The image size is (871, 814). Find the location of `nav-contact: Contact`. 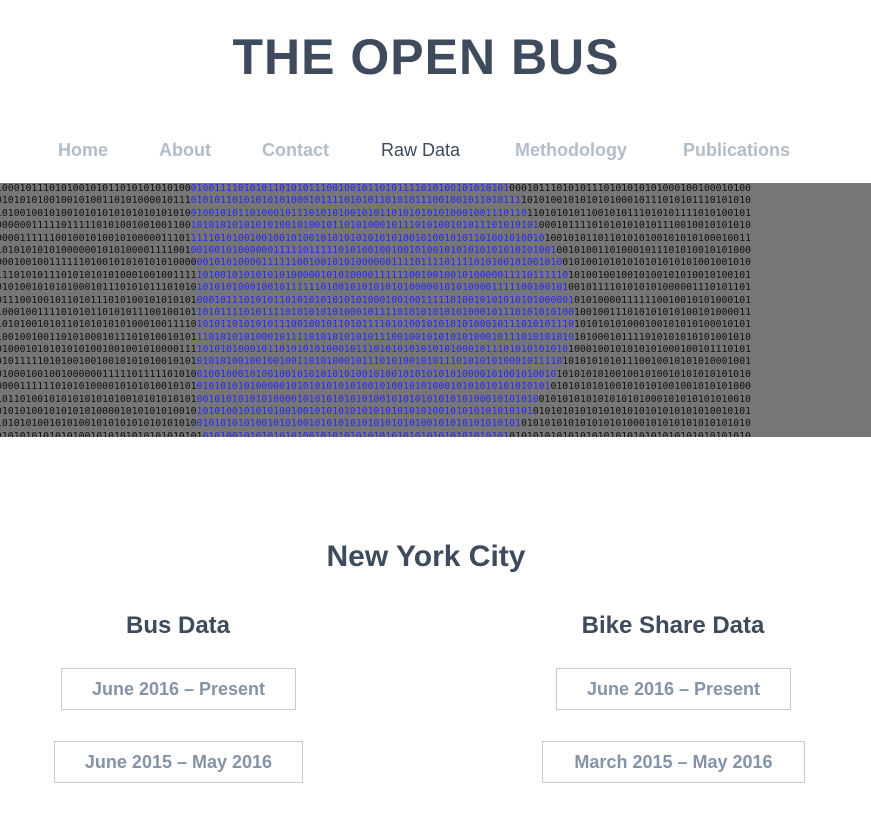

nav-contact: Contact is located at coordinates (295, 150).